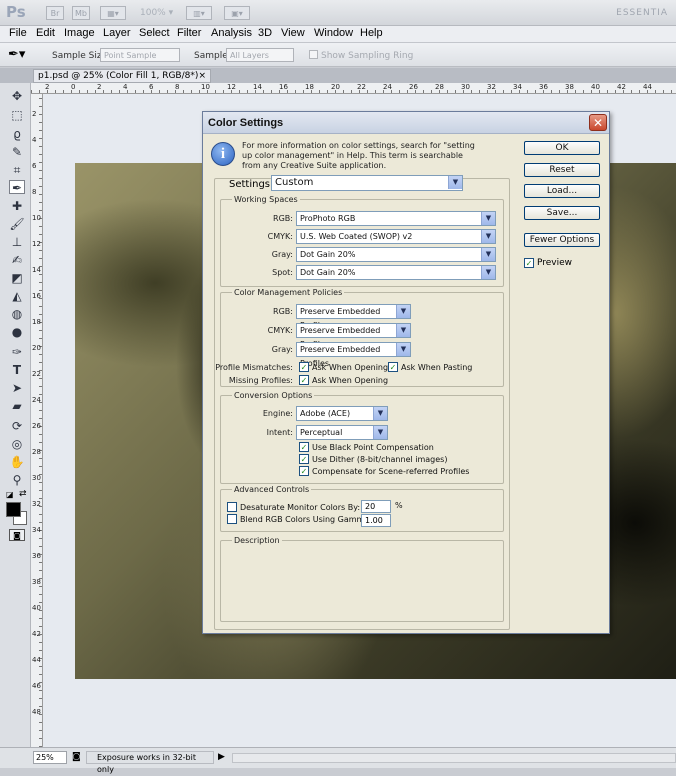 This screenshot has width=676, height=776. What do you see at coordinates (232, 507) in the screenshot?
I see `desaturate-checkbox` at bounding box center [232, 507].